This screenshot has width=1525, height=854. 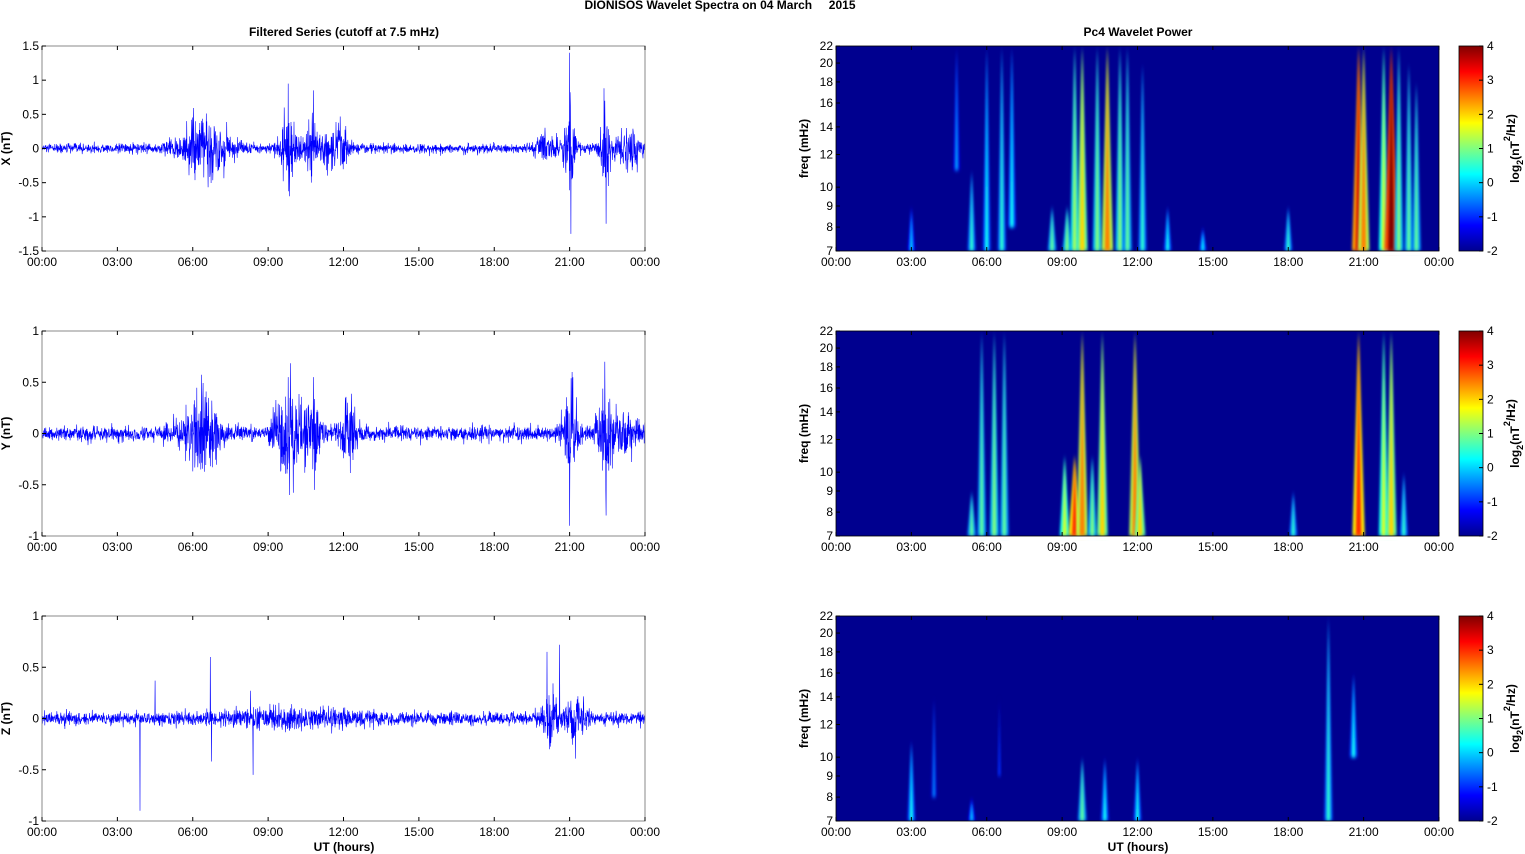 What do you see at coordinates (33, 217) in the screenshot?
I see `y-tick-label: -1` at bounding box center [33, 217].